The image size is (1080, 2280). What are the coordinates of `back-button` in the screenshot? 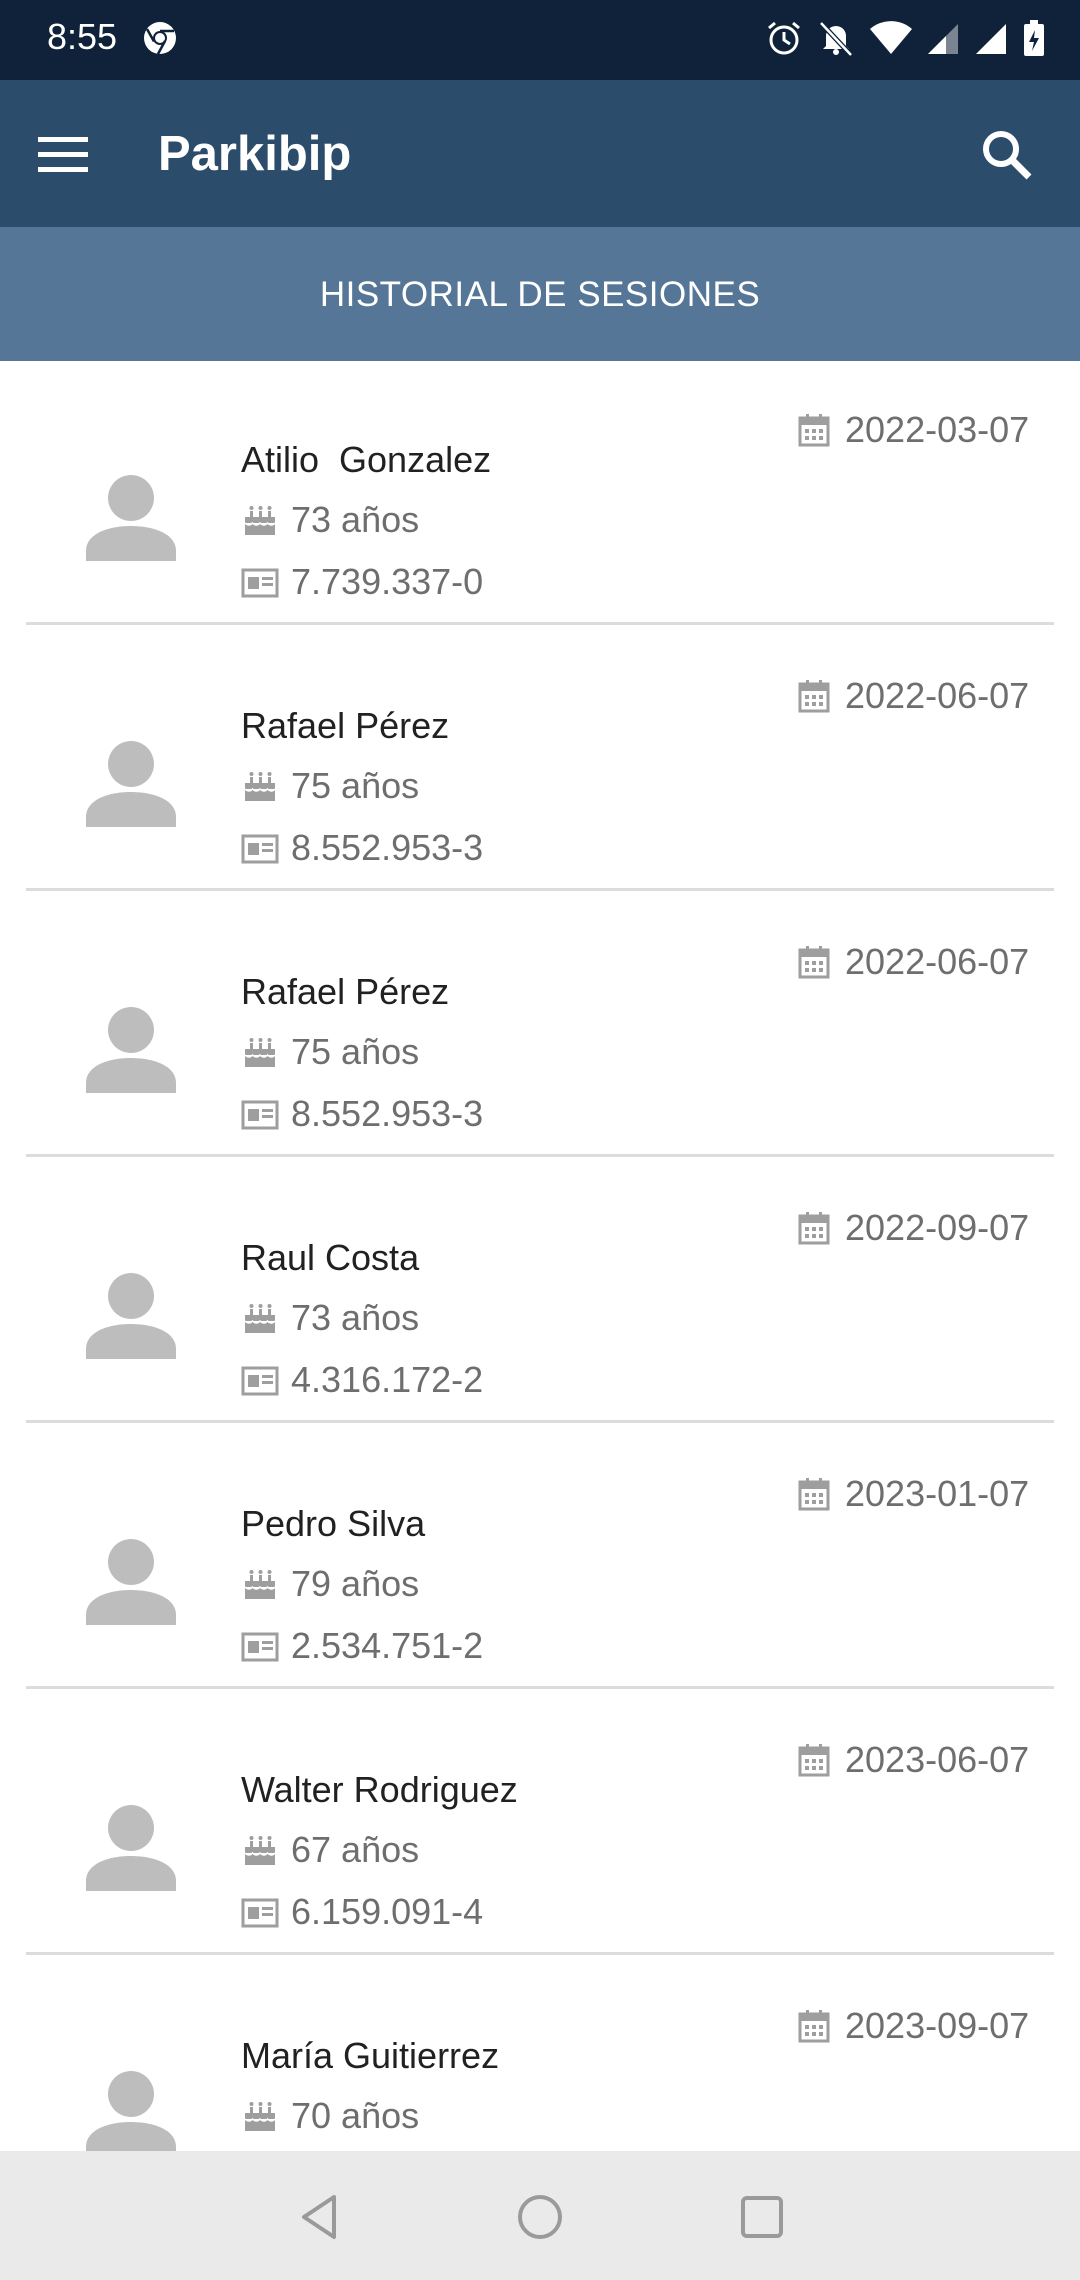 It's located at (320, 2217).